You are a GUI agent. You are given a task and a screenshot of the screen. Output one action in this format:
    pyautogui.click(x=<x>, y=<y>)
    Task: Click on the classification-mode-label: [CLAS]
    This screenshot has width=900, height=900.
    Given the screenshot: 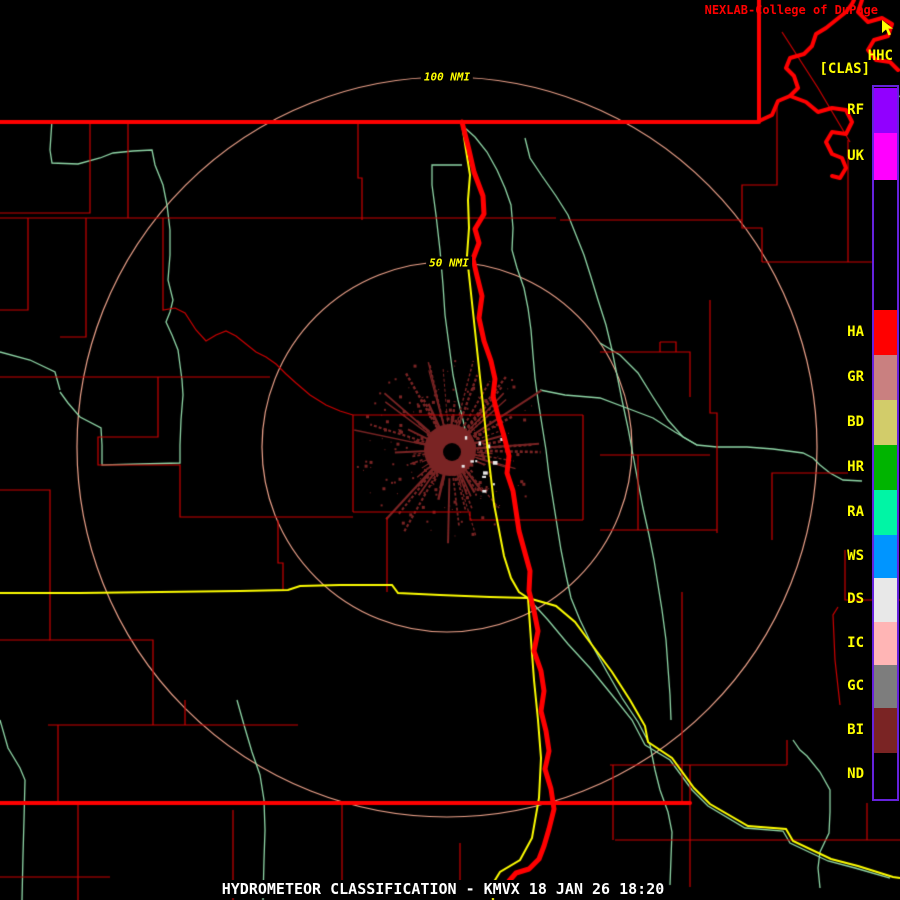 What is the action you would take?
    pyautogui.click(x=844, y=69)
    